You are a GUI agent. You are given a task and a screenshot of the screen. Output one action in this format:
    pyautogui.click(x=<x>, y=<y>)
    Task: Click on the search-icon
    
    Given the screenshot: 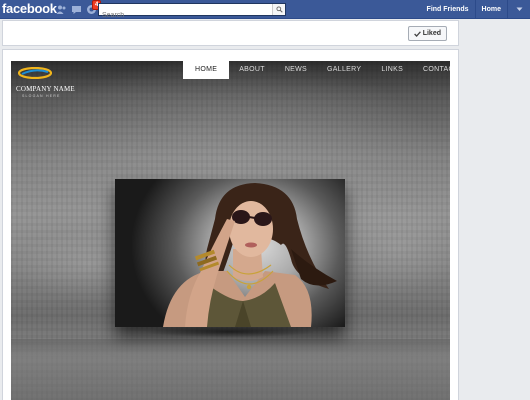 What is the action you would take?
    pyautogui.click(x=279, y=9)
    